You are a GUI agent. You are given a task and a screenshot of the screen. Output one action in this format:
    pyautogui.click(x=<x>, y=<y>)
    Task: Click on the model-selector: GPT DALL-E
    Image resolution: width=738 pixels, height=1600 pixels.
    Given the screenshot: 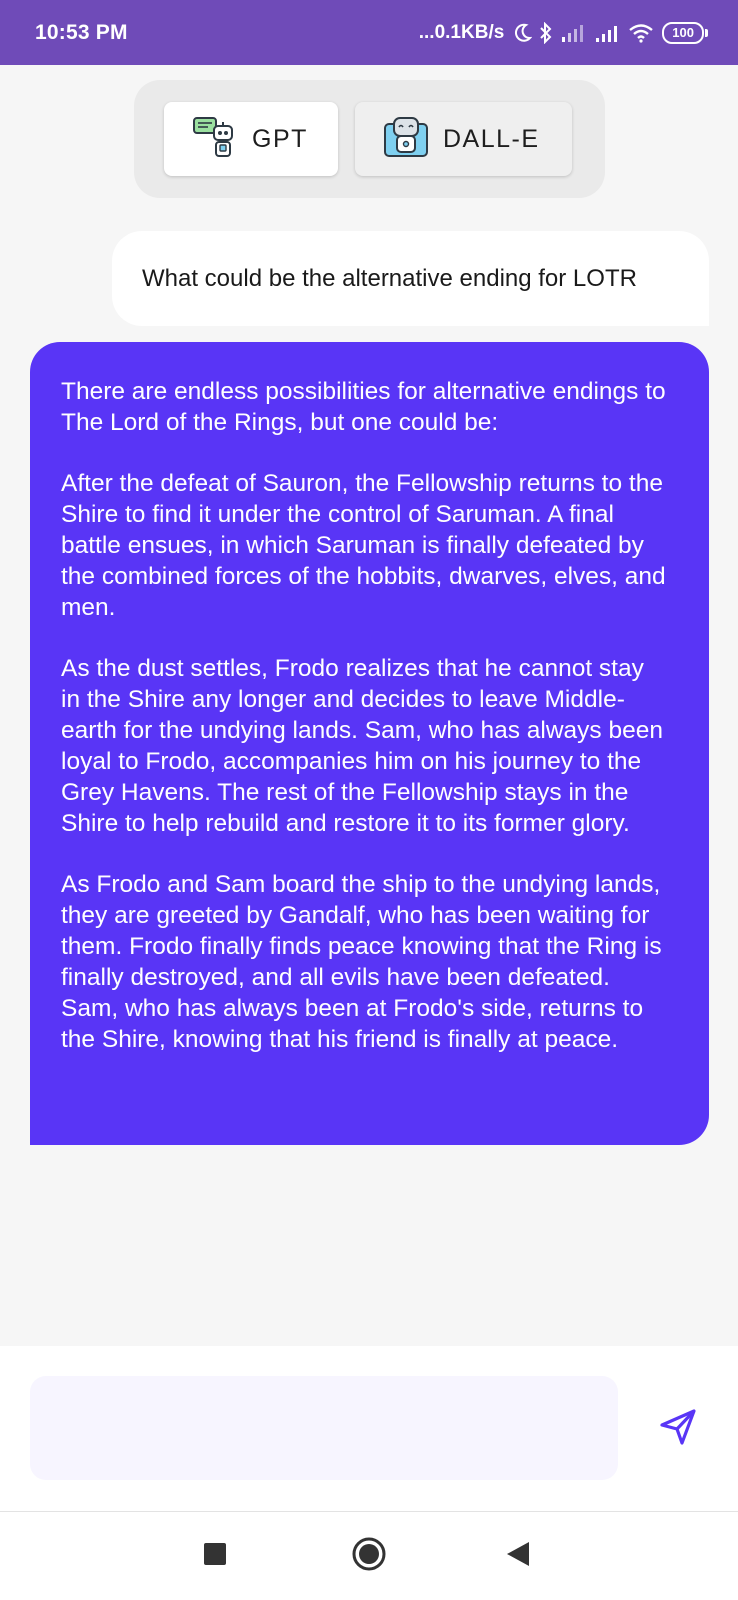 What is the action you would take?
    pyautogui.click(x=369, y=139)
    